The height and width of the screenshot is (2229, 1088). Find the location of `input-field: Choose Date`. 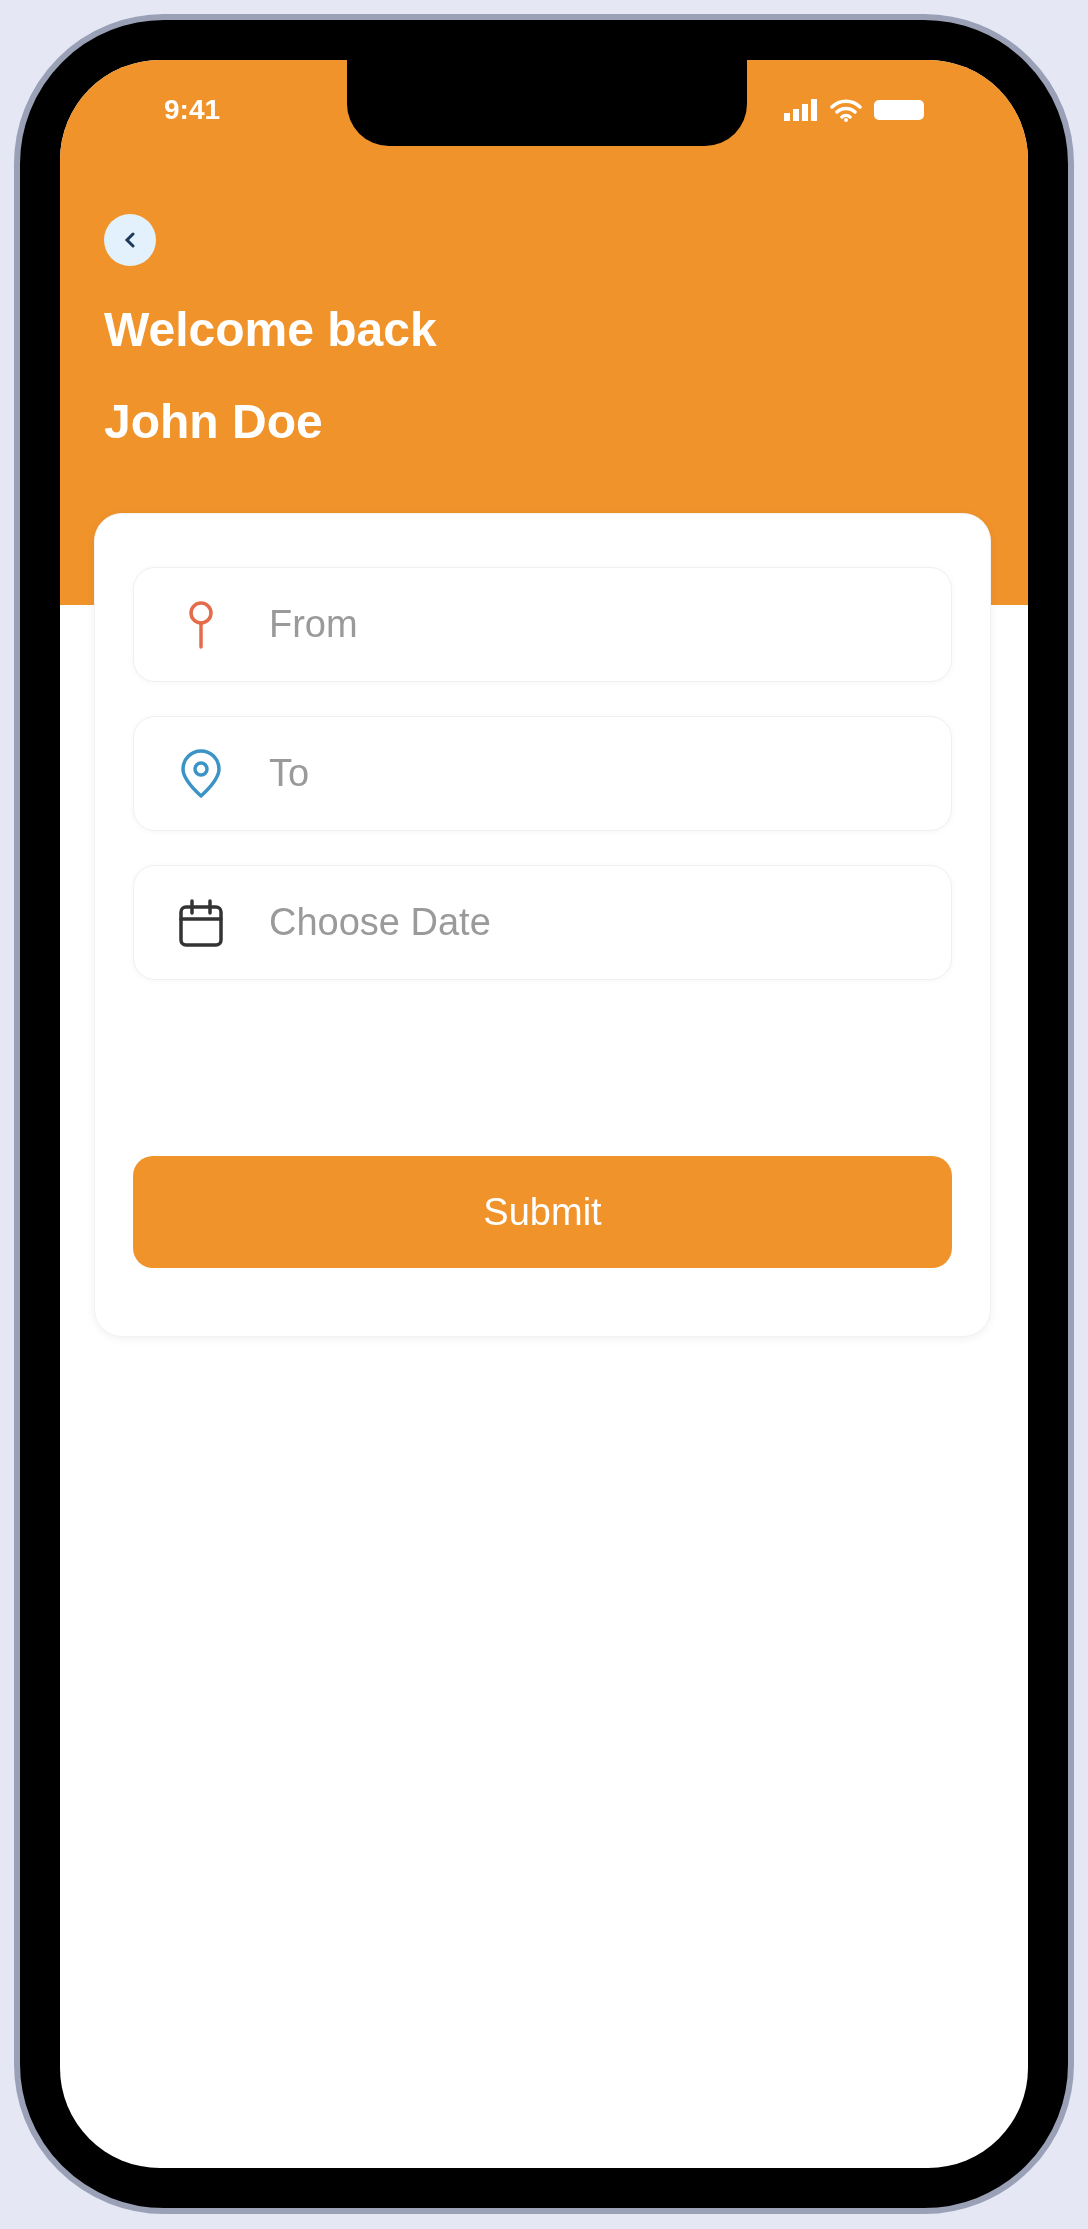

input-field: Choose Date is located at coordinates (542, 922).